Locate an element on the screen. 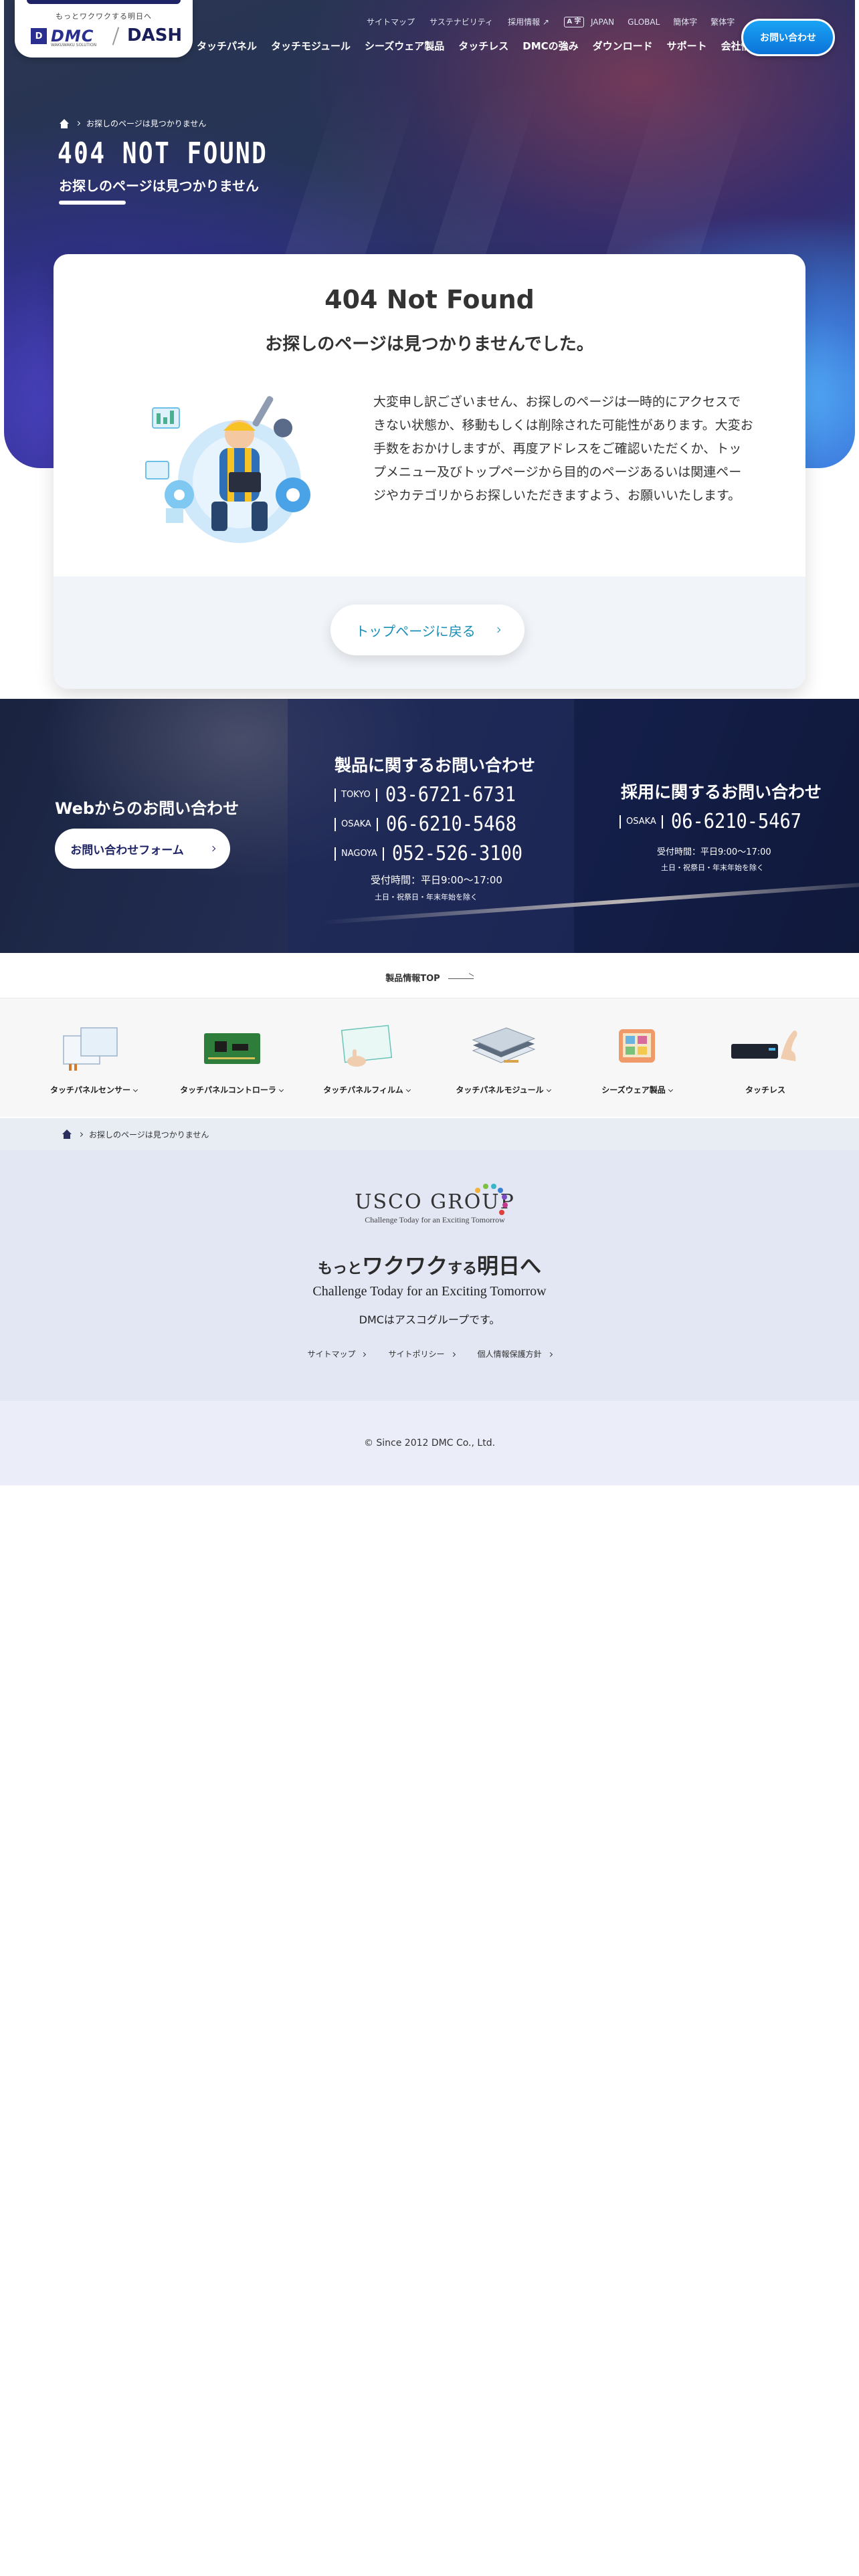 The height and width of the screenshot is (2576, 859). utility-link-recruit: 採用情報 ↗ is located at coordinates (529, 21).